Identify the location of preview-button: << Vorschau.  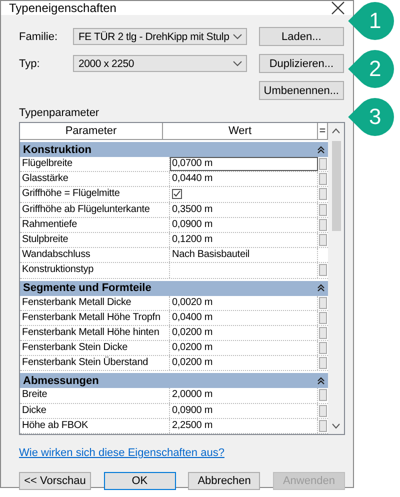
(55, 481).